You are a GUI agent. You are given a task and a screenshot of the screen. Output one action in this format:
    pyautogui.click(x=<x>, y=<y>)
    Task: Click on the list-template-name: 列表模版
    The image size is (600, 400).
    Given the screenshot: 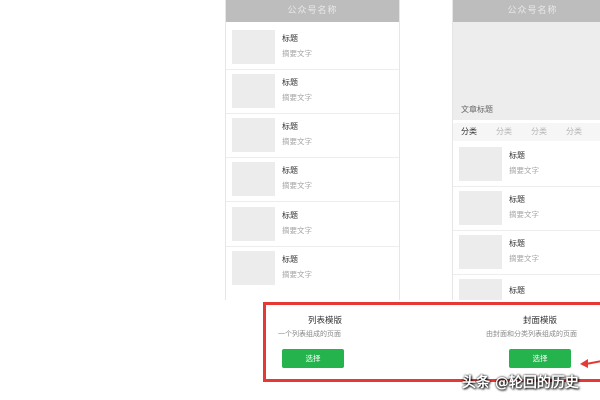 What is the action you would take?
    pyautogui.click(x=325, y=321)
    